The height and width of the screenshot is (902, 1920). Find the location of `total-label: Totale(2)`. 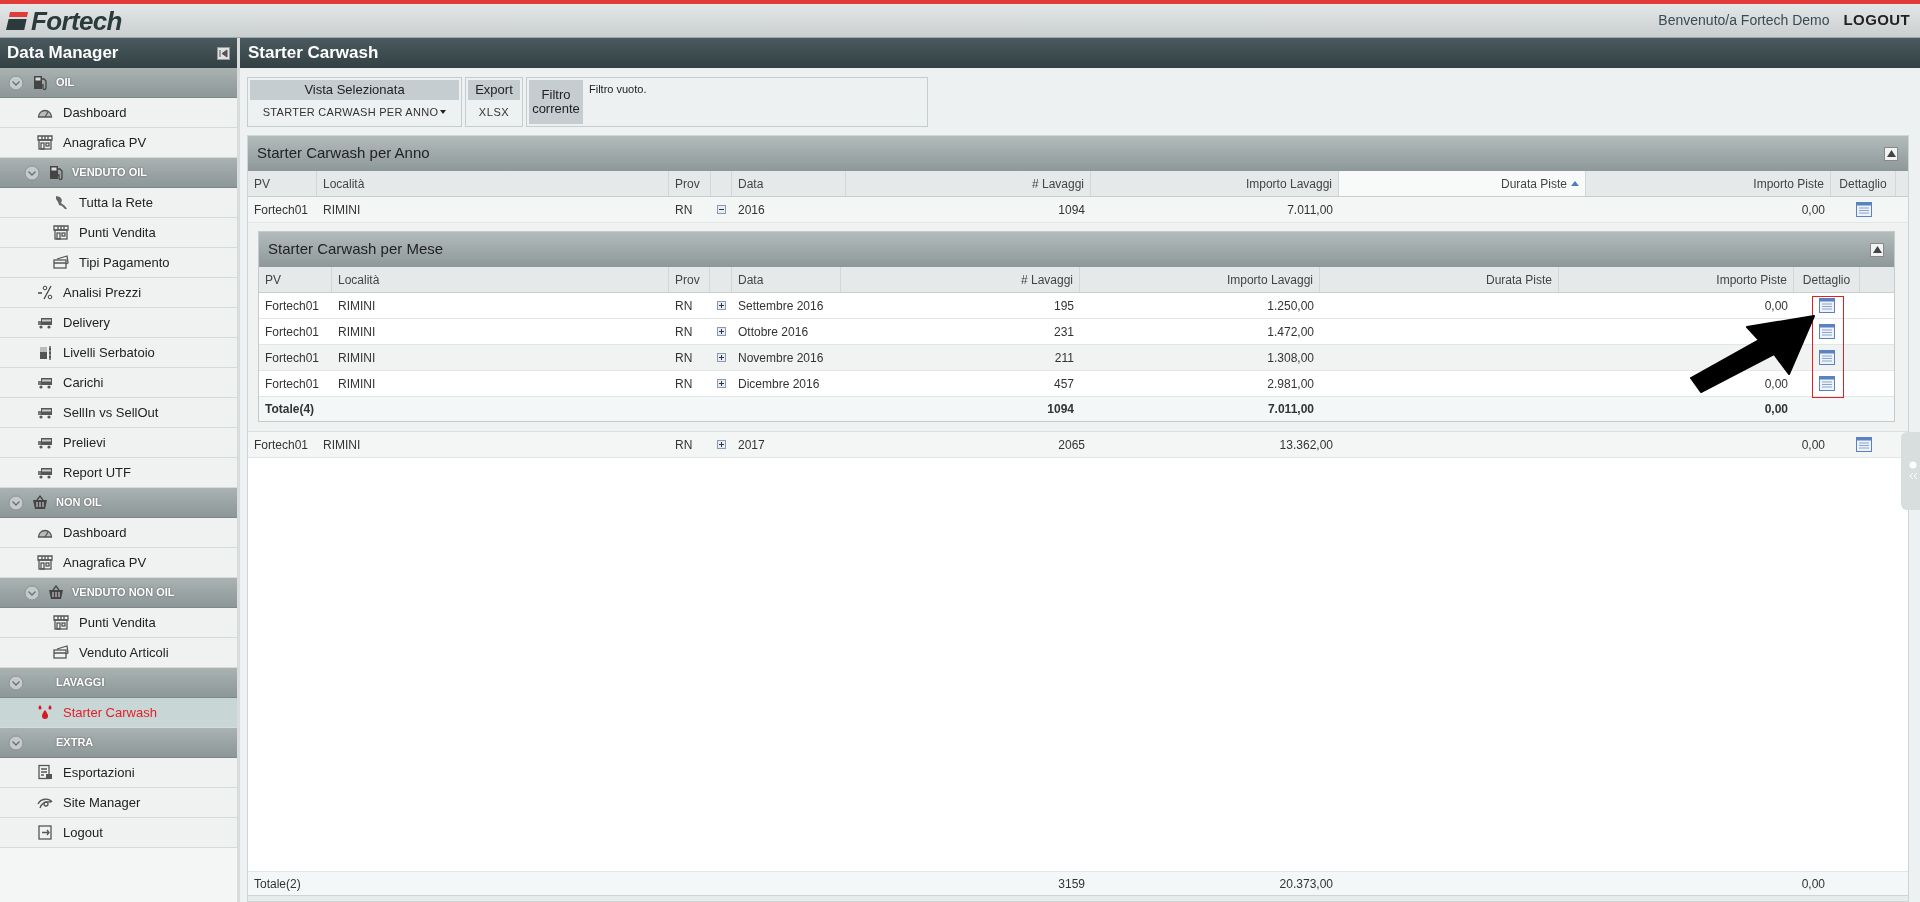

total-label: Totale(2) is located at coordinates (277, 884).